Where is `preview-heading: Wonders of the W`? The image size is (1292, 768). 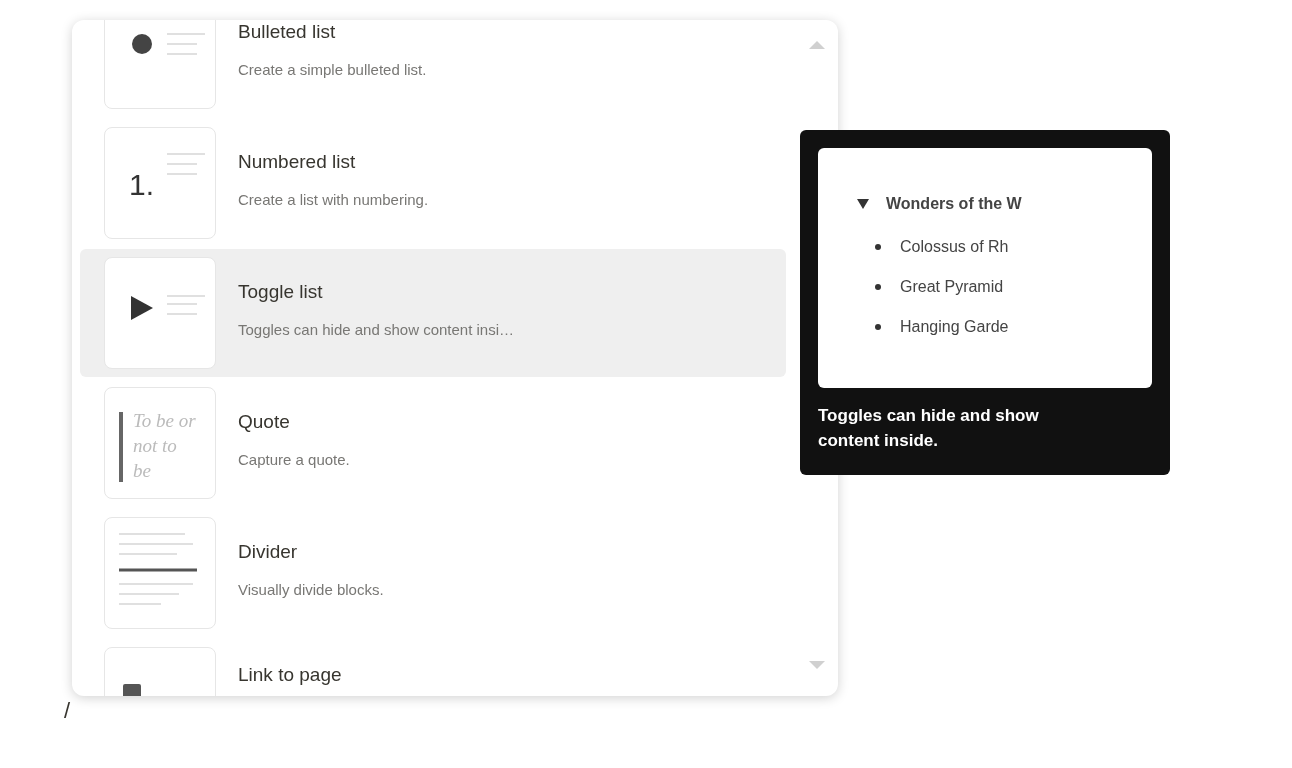 preview-heading: Wonders of the W is located at coordinates (954, 204).